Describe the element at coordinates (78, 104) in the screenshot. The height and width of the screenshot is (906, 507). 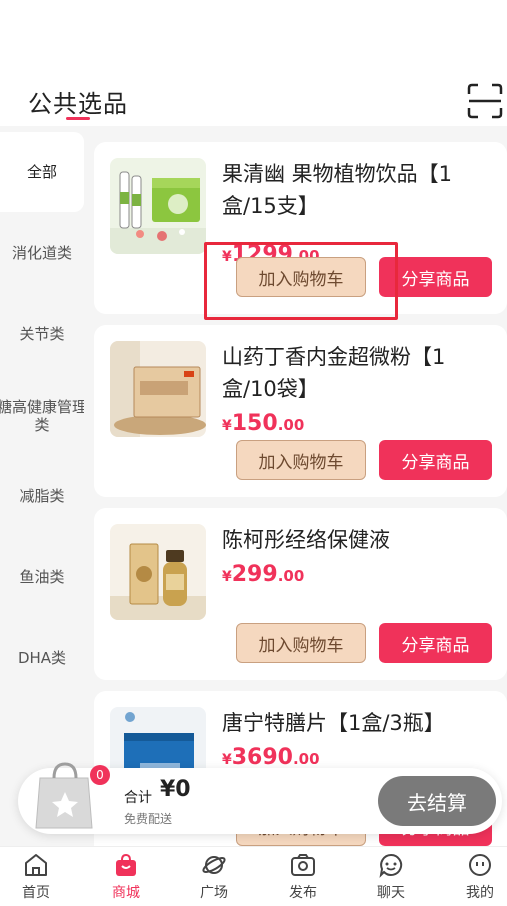
I see `page-title: 公共选品` at that location.